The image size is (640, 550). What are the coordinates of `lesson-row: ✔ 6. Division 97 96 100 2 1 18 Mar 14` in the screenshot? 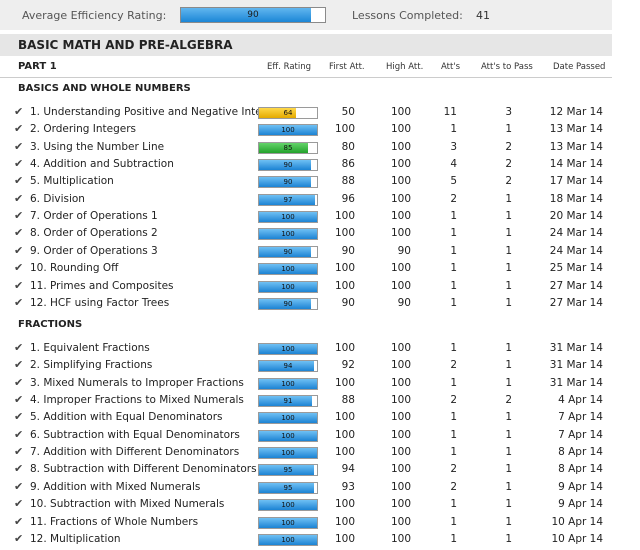 It's located at (306, 199).